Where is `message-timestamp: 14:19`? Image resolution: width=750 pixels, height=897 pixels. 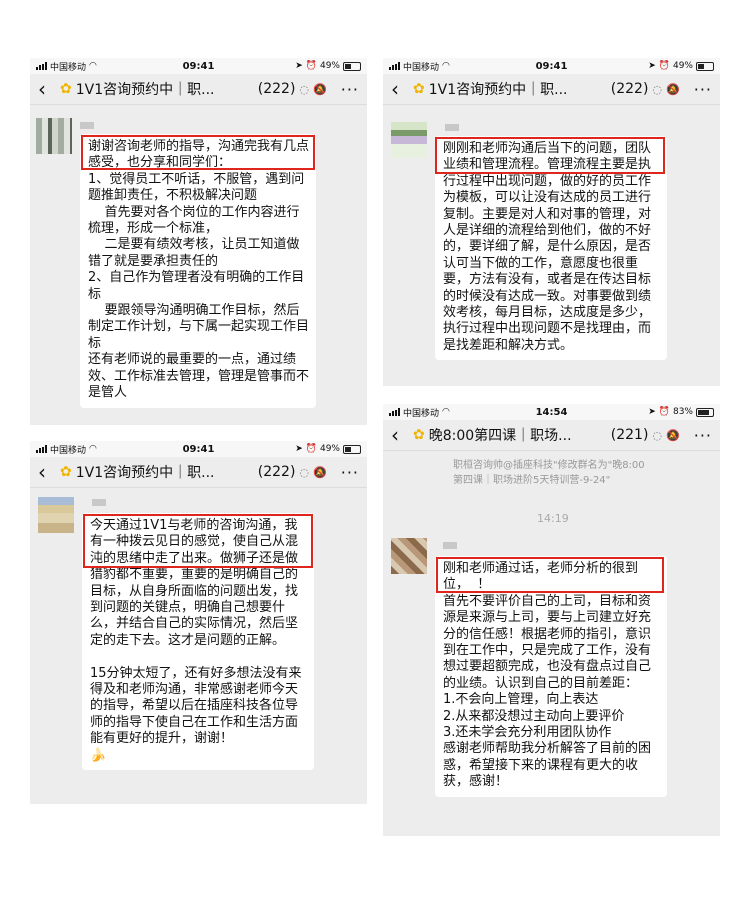 message-timestamp: 14:19 is located at coordinates (553, 518).